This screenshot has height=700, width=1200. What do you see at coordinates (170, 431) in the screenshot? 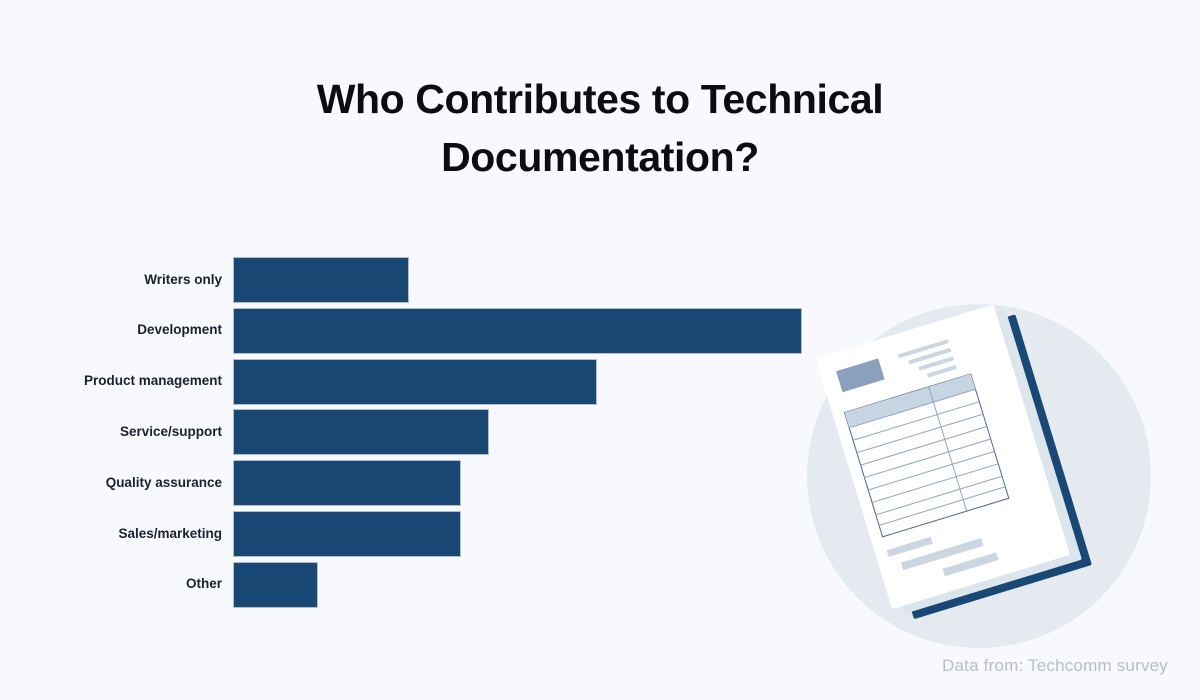
I see `bar-category-label: Service/support` at bounding box center [170, 431].